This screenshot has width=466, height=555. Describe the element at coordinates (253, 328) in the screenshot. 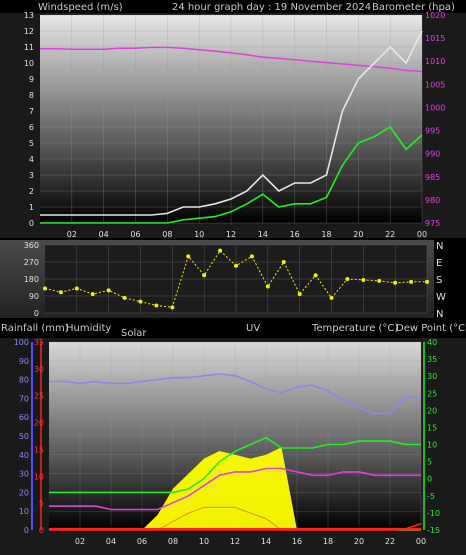

I see `uv-axis-title: UV` at that location.